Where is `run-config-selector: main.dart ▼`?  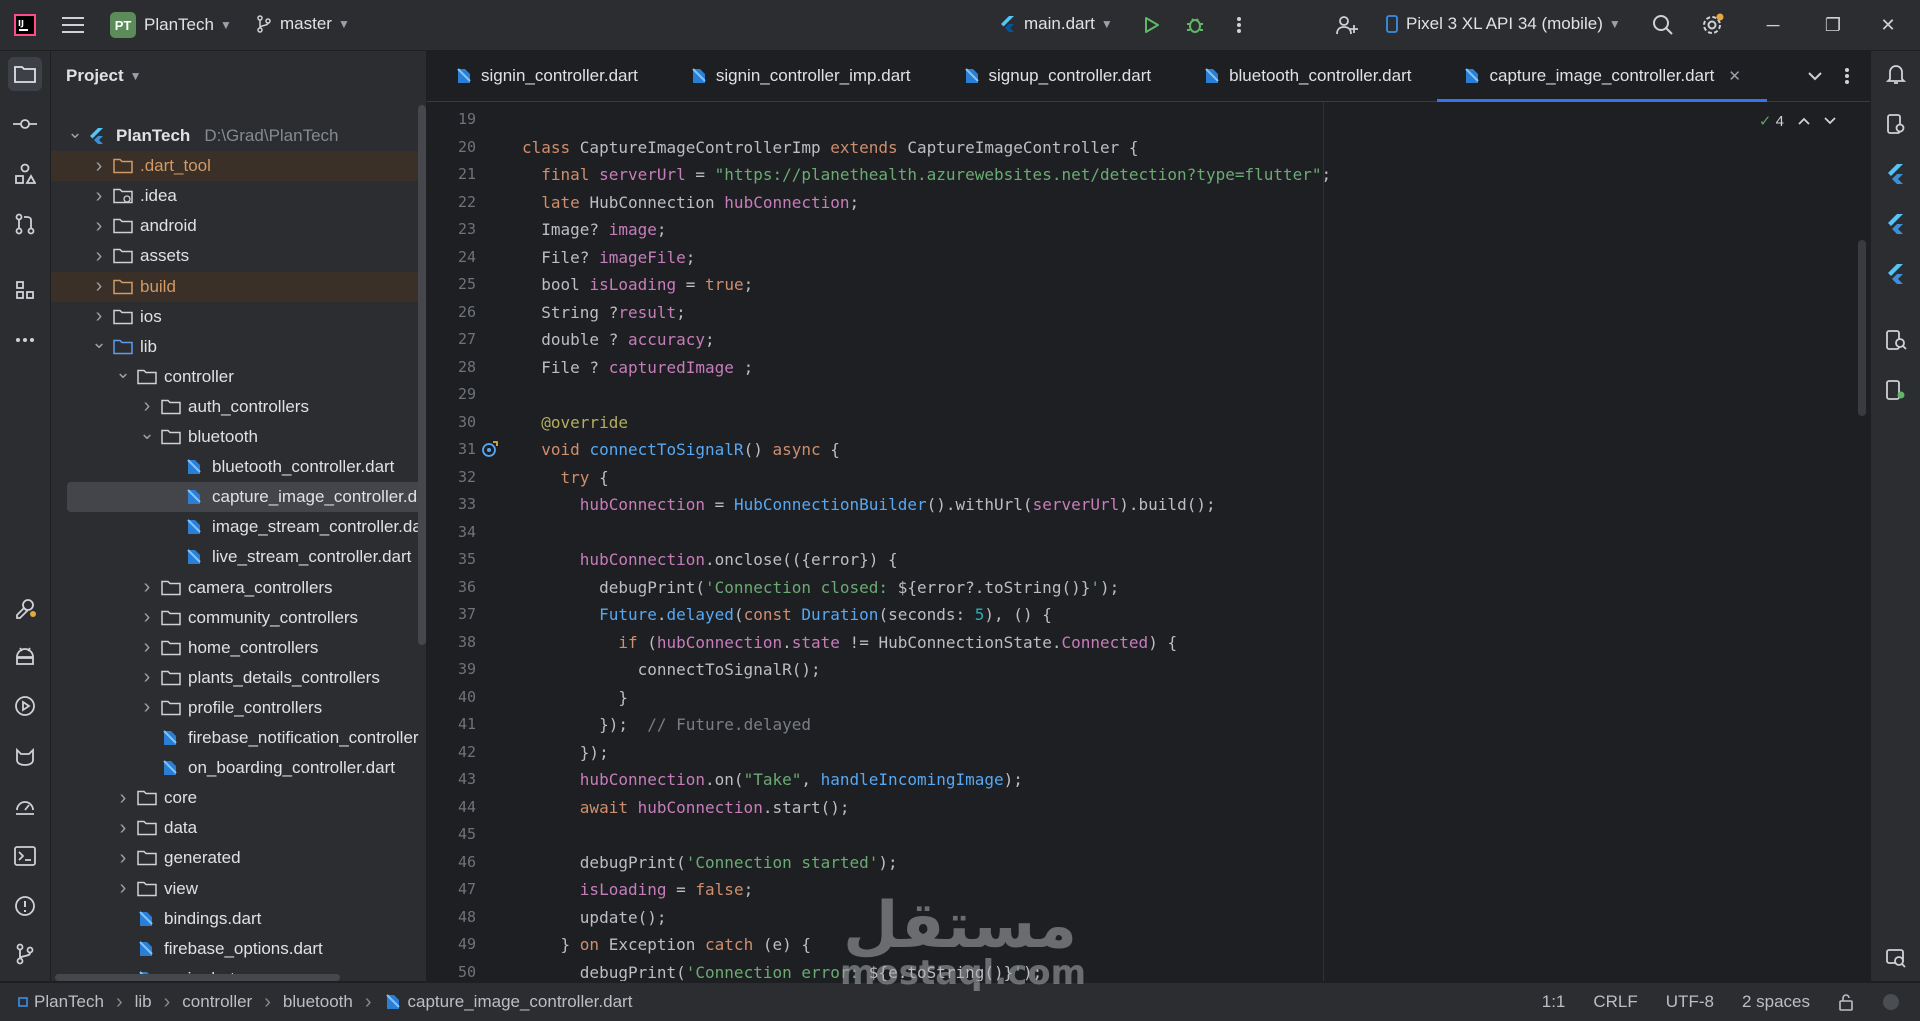 run-config-selector: main.dart ▼ is located at coordinates (1056, 24).